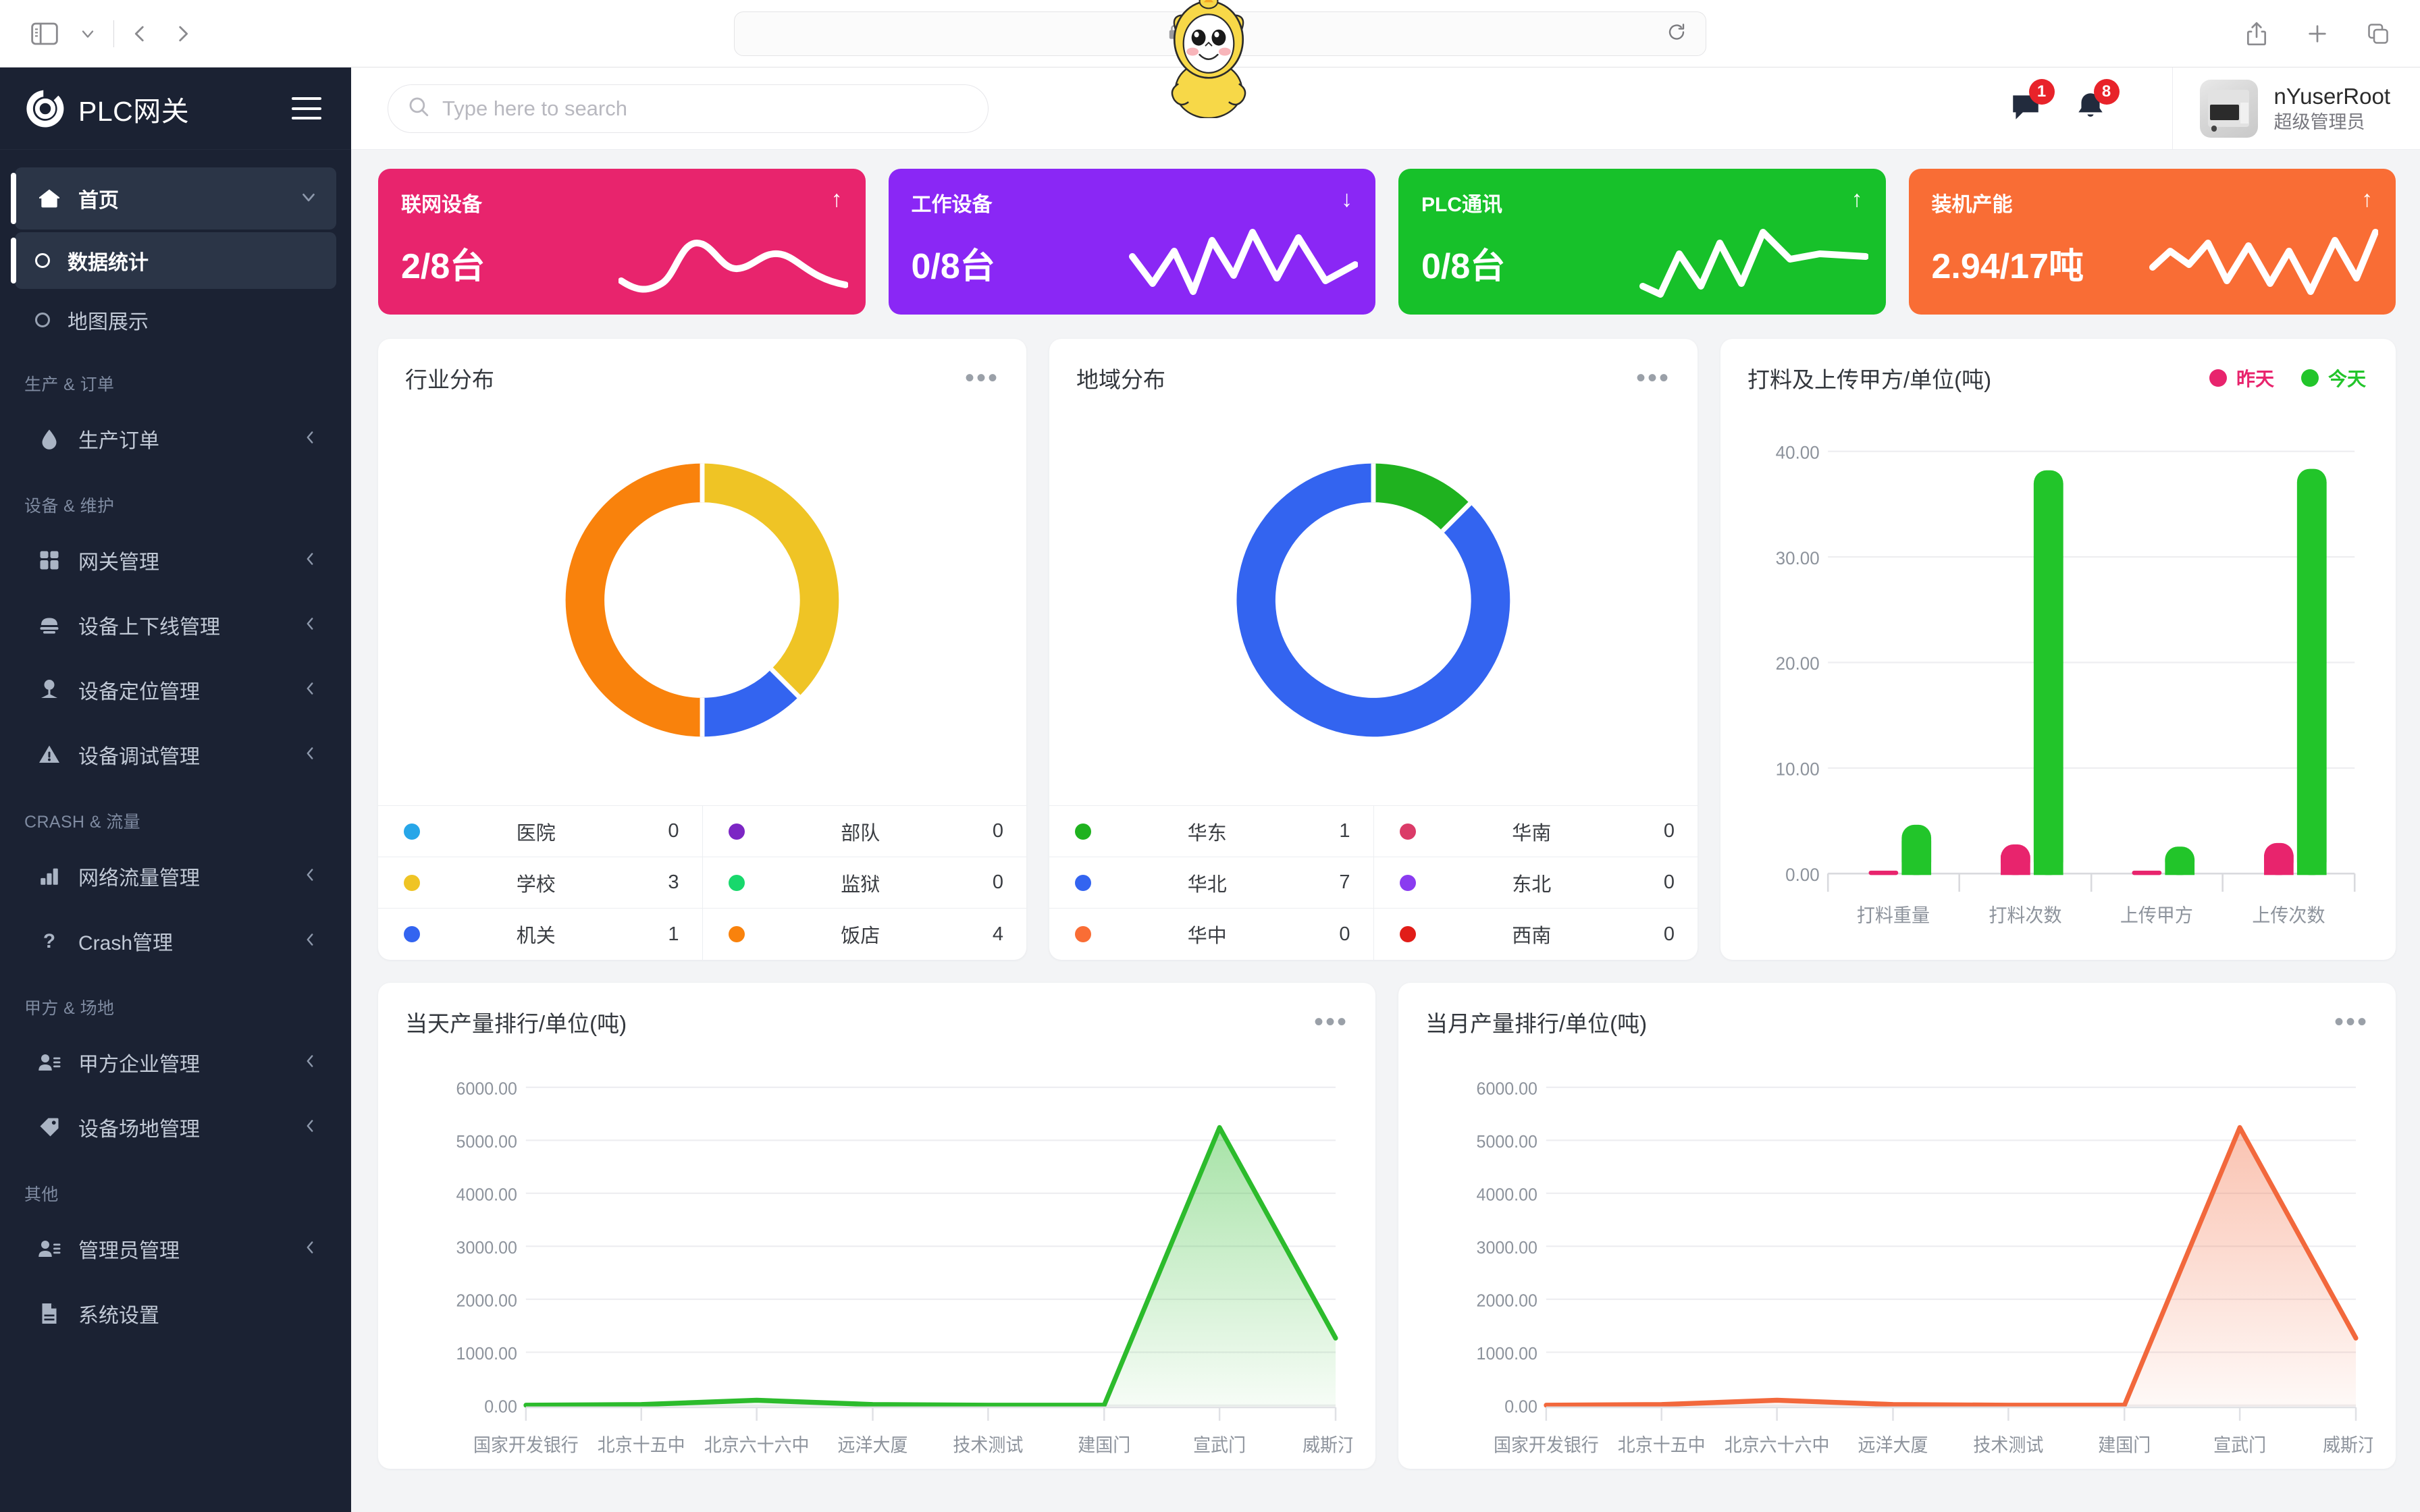 Image resolution: width=2420 pixels, height=1512 pixels. Describe the element at coordinates (175, 690) in the screenshot. I see `sidebar-item-device-location: 设备定位管理` at that location.